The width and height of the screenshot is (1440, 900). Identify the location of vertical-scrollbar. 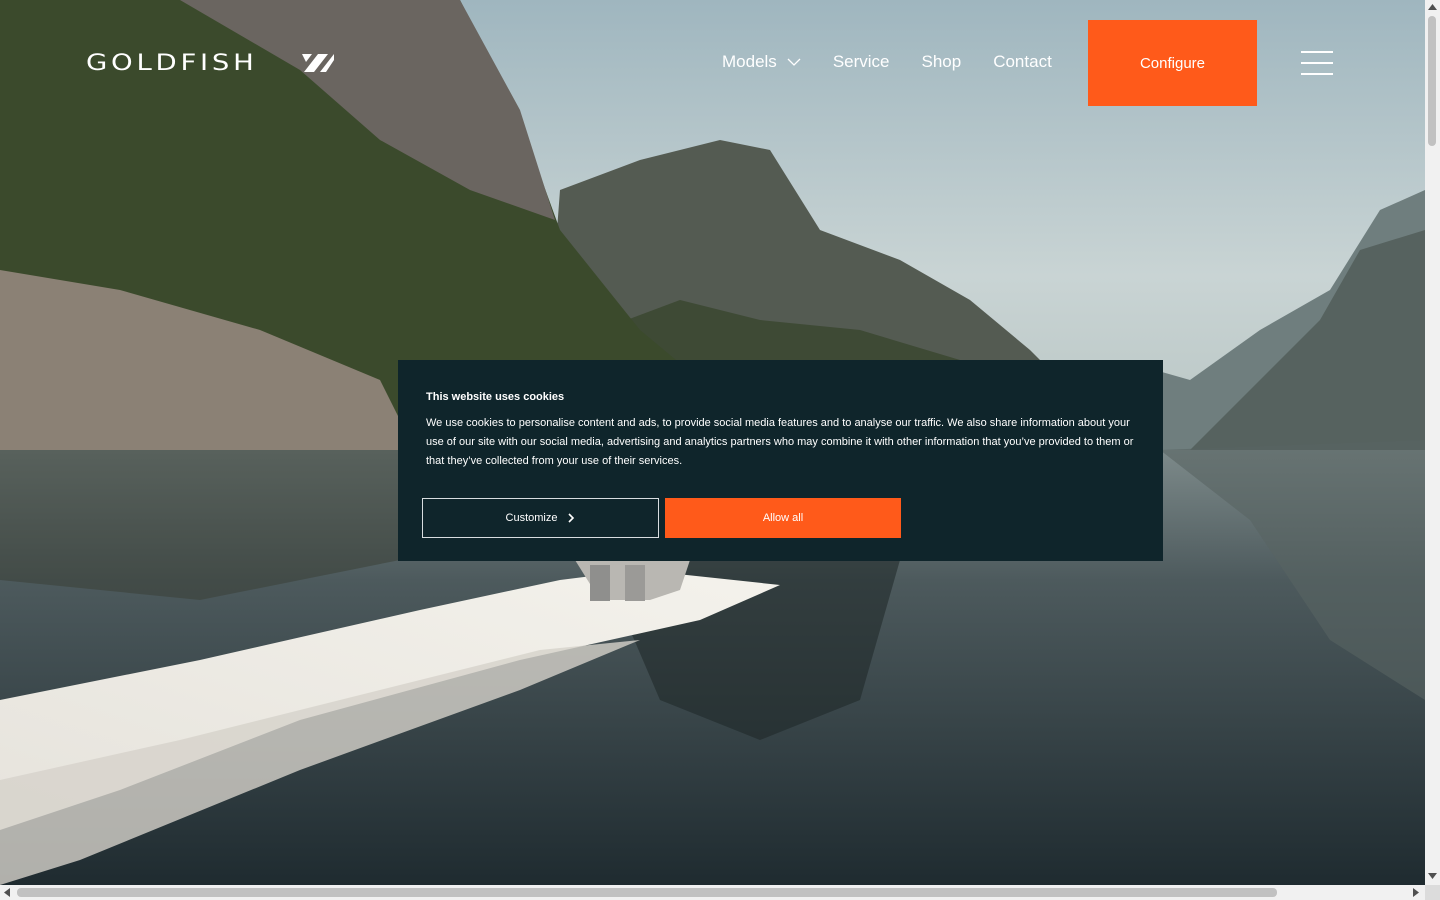
(1432, 442).